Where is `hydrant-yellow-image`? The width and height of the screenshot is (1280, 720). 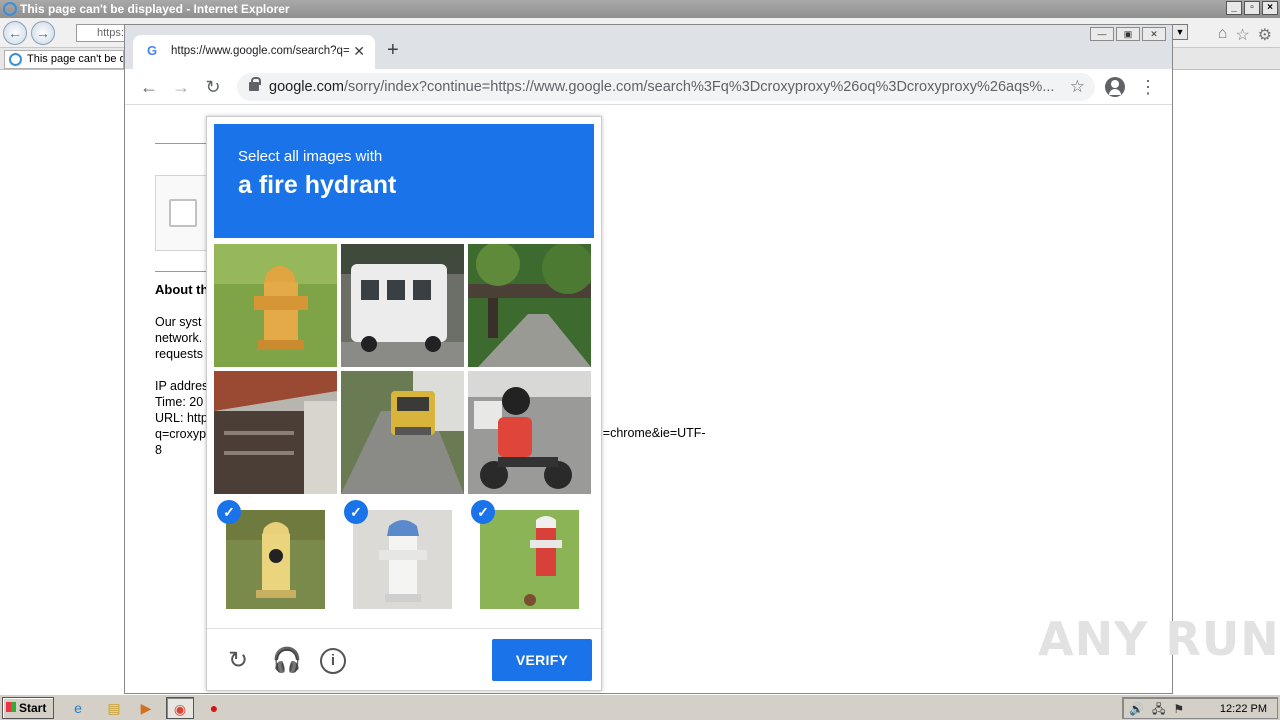
hydrant-yellow-image is located at coordinates (275, 305).